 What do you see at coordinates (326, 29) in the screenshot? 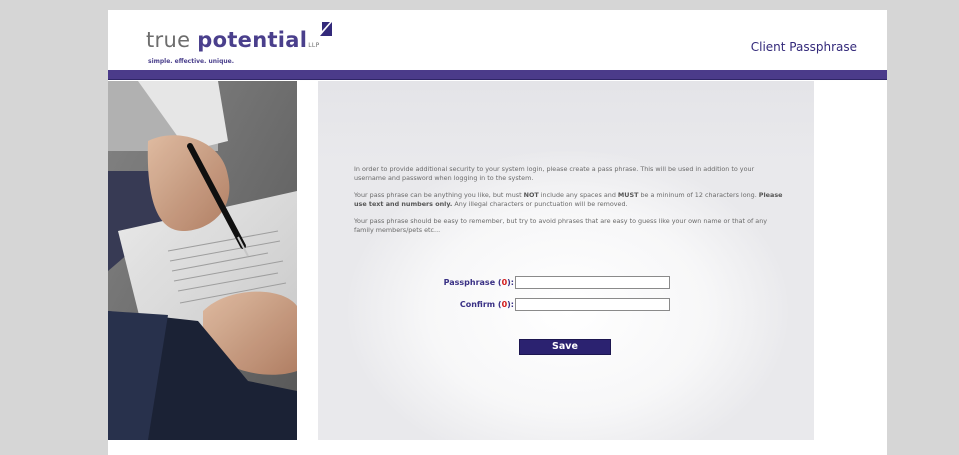
I see `logo-mark-icon` at bounding box center [326, 29].